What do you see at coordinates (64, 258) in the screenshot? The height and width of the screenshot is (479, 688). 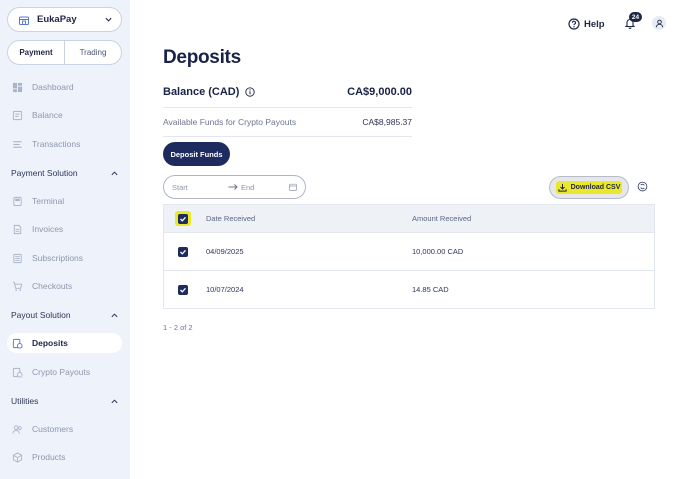 I see `sidebar-item-subscriptions: Subscriptions` at bounding box center [64, 258].